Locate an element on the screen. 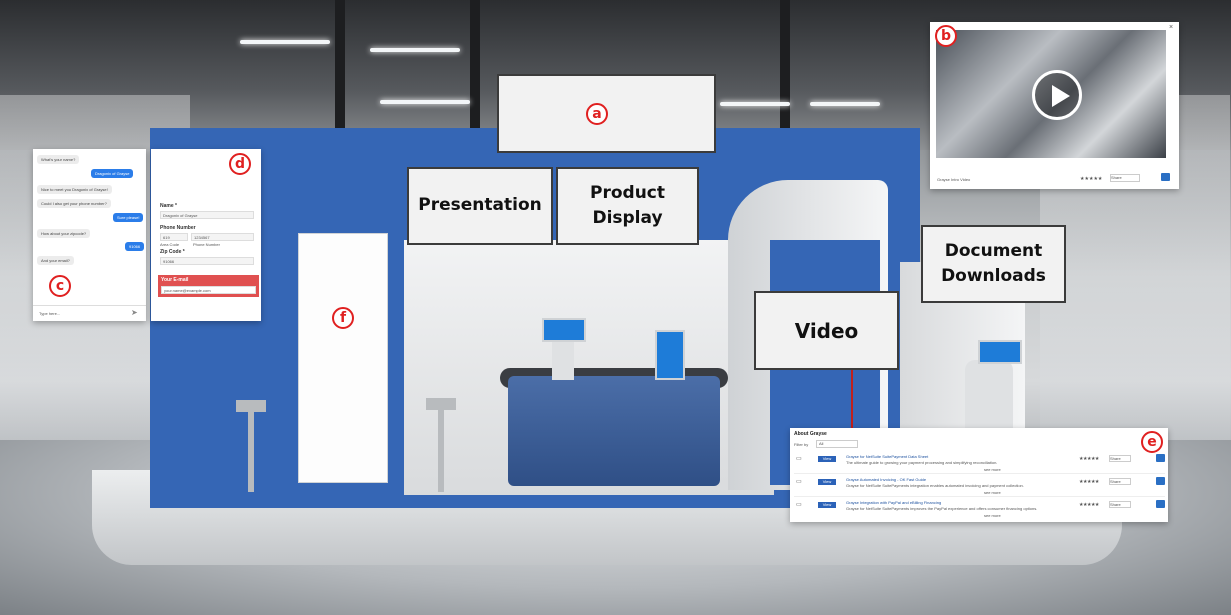  chat-message: Sure please! is located at coordinates (128, 217).